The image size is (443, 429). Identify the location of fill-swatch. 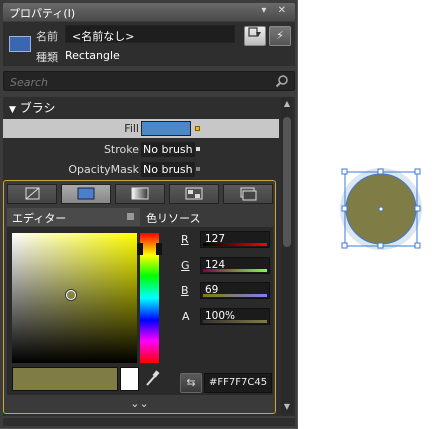
(166, 128).